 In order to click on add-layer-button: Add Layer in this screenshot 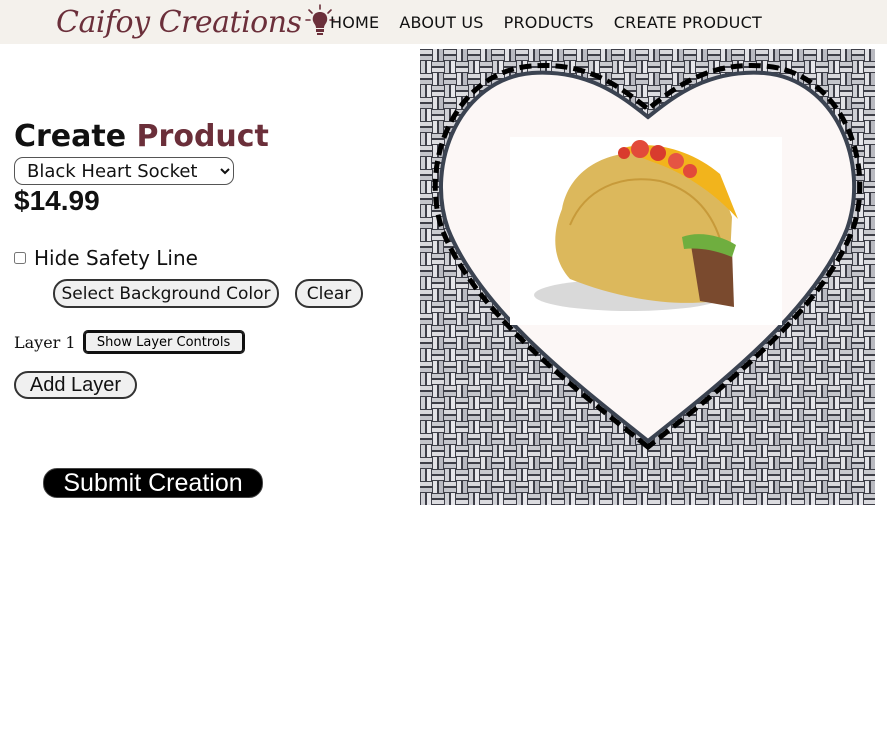, I will do `click(75, 385)`.